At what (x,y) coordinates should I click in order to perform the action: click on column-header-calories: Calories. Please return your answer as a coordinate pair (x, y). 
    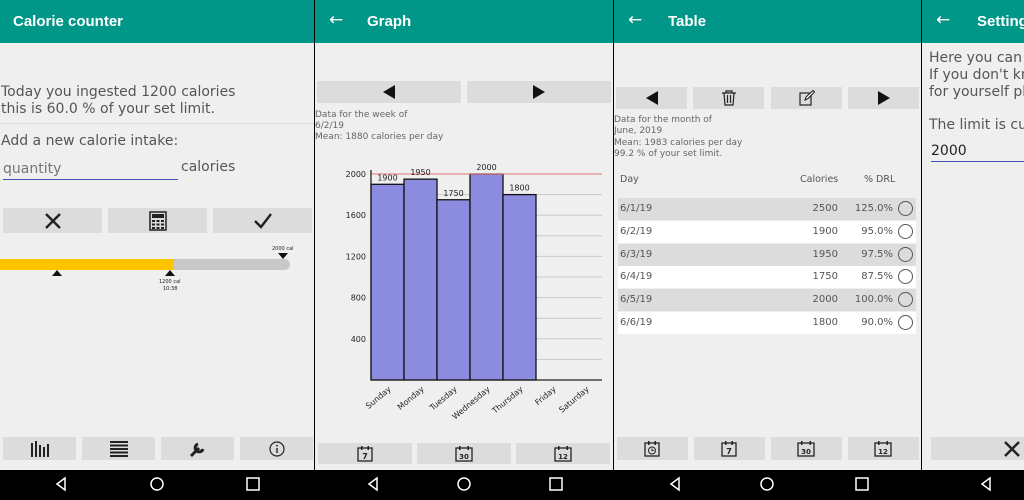
    Looking at the image, I should click on (819, 179).